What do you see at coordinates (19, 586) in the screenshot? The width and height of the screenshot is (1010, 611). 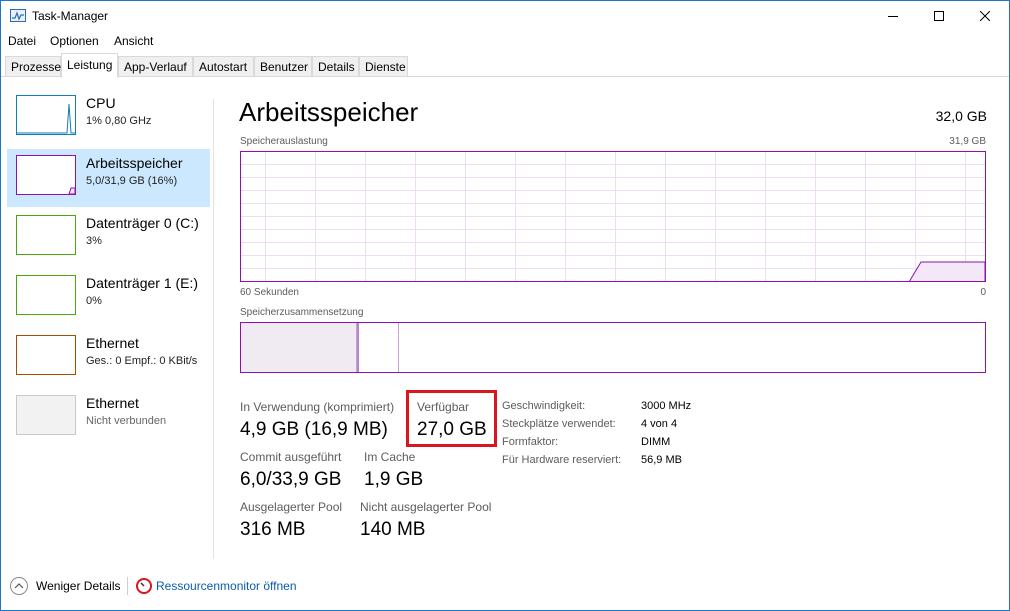 I see `chevron-up-icon` at bounding box center [19, 586].